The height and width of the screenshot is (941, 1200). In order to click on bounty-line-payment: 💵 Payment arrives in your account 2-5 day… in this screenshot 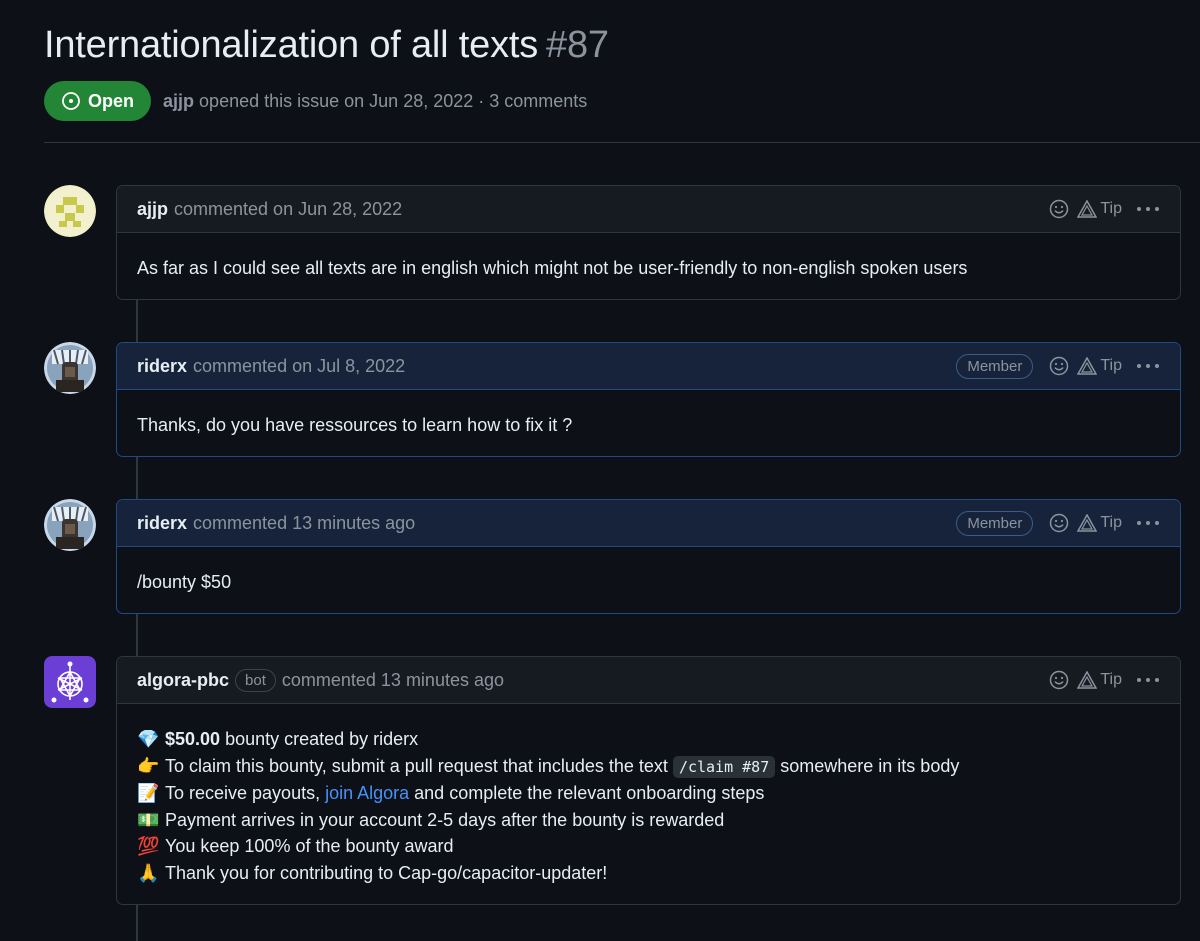, I will do `click(648, 820)`.